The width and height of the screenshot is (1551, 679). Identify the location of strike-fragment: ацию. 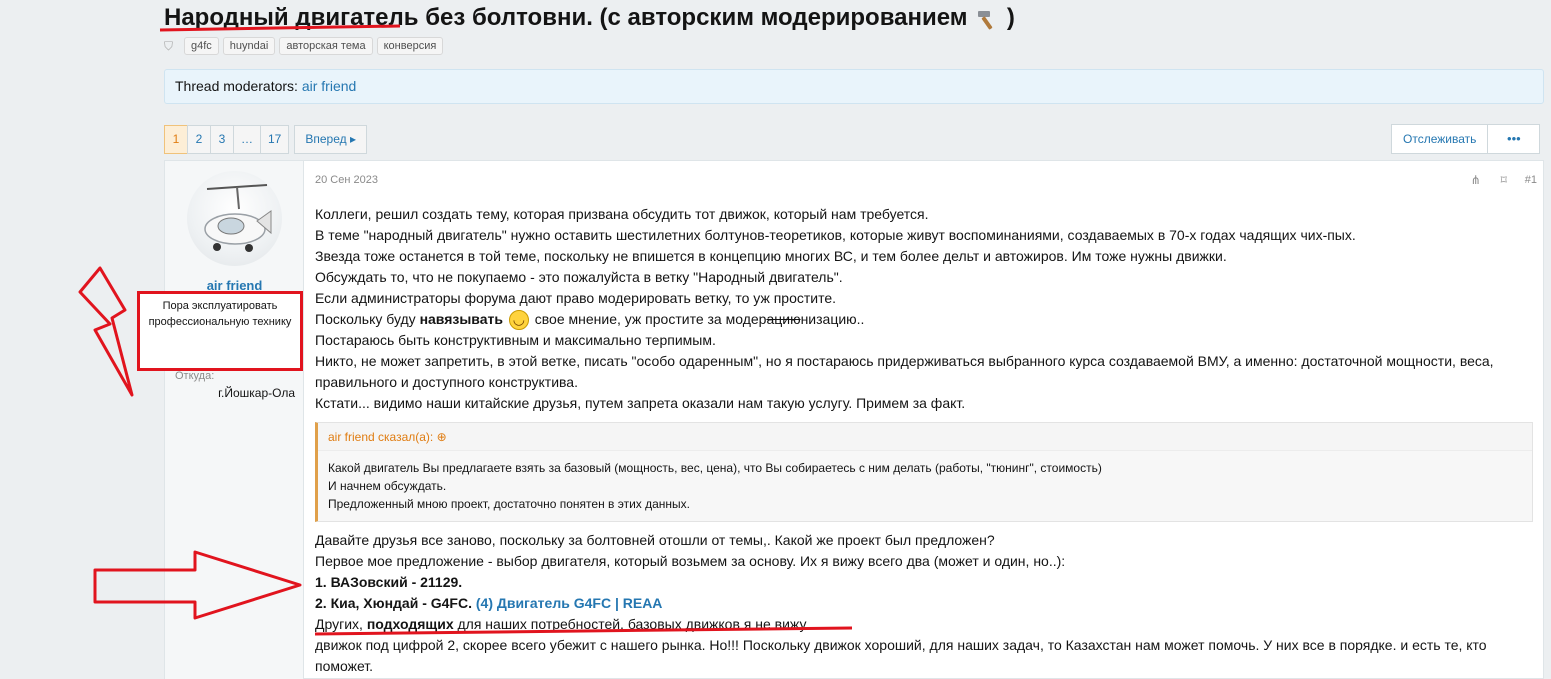
(783, 319).